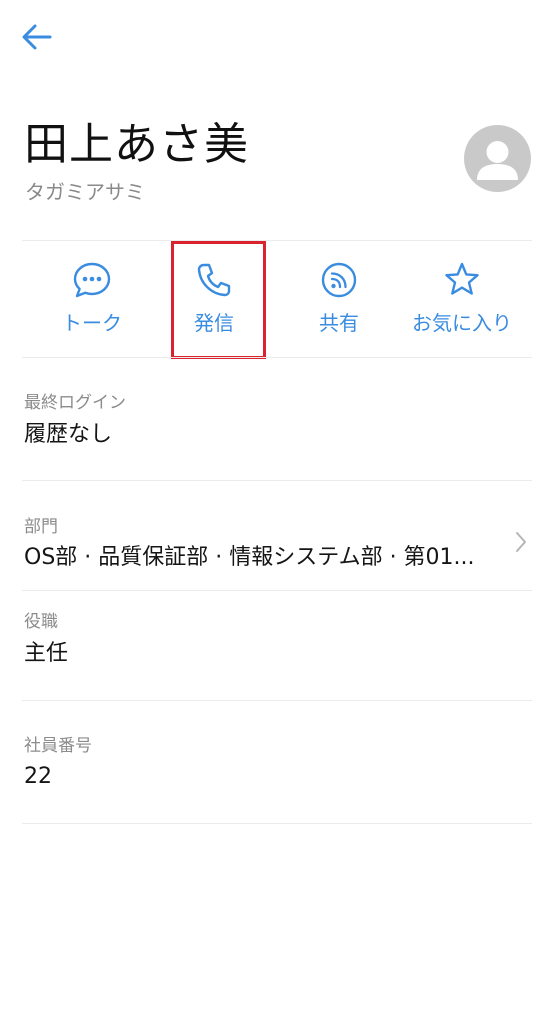 The image size is (554, 1024). Describe the element at coordinates (38, 776) in the screenshot. I see `employee-number-value: 22` at that location.